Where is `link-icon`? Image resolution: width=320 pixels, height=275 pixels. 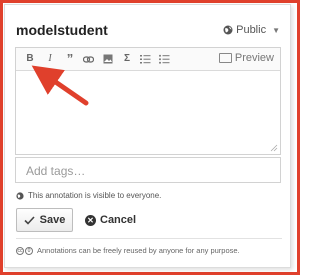
link-icon is located at coordinates (88, 59).